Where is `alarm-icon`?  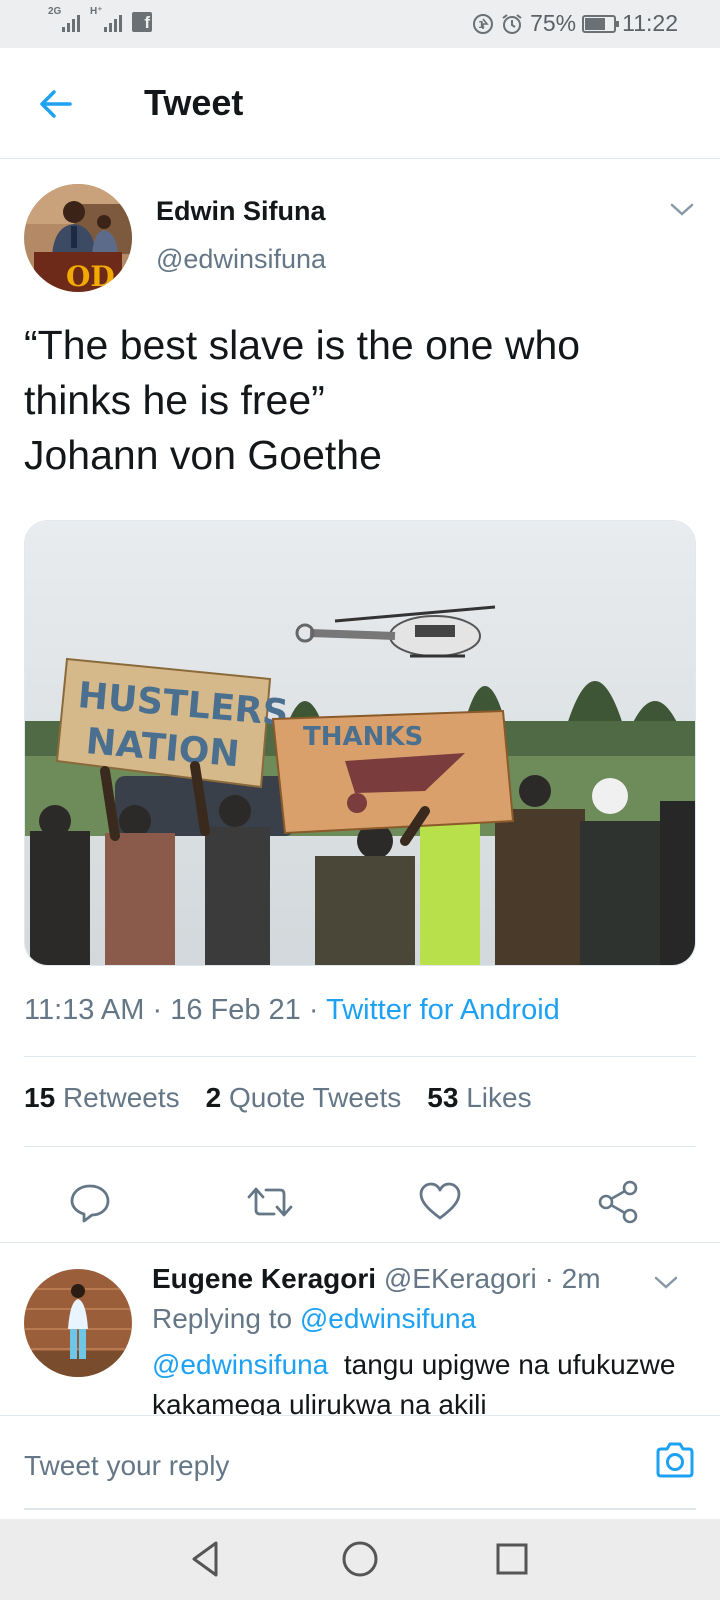 alarm-icon is located at coordinates (512, 23).